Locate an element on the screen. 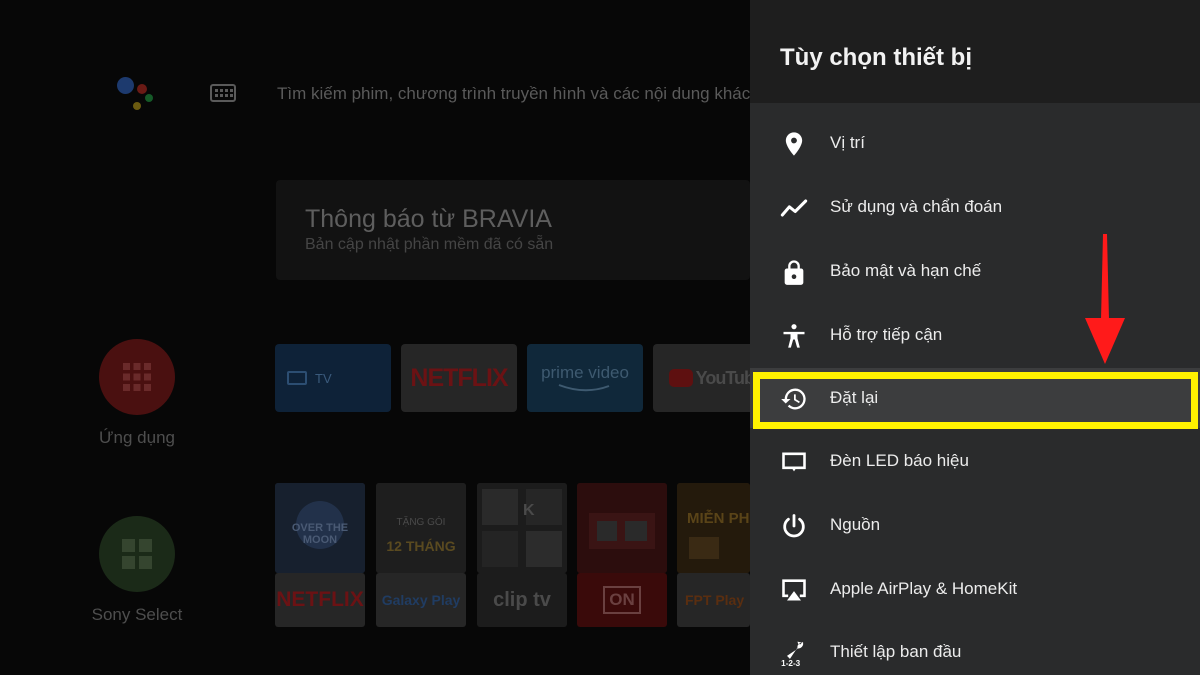  youtube-app-tile: YouTube is located at coordinates (701, 378).